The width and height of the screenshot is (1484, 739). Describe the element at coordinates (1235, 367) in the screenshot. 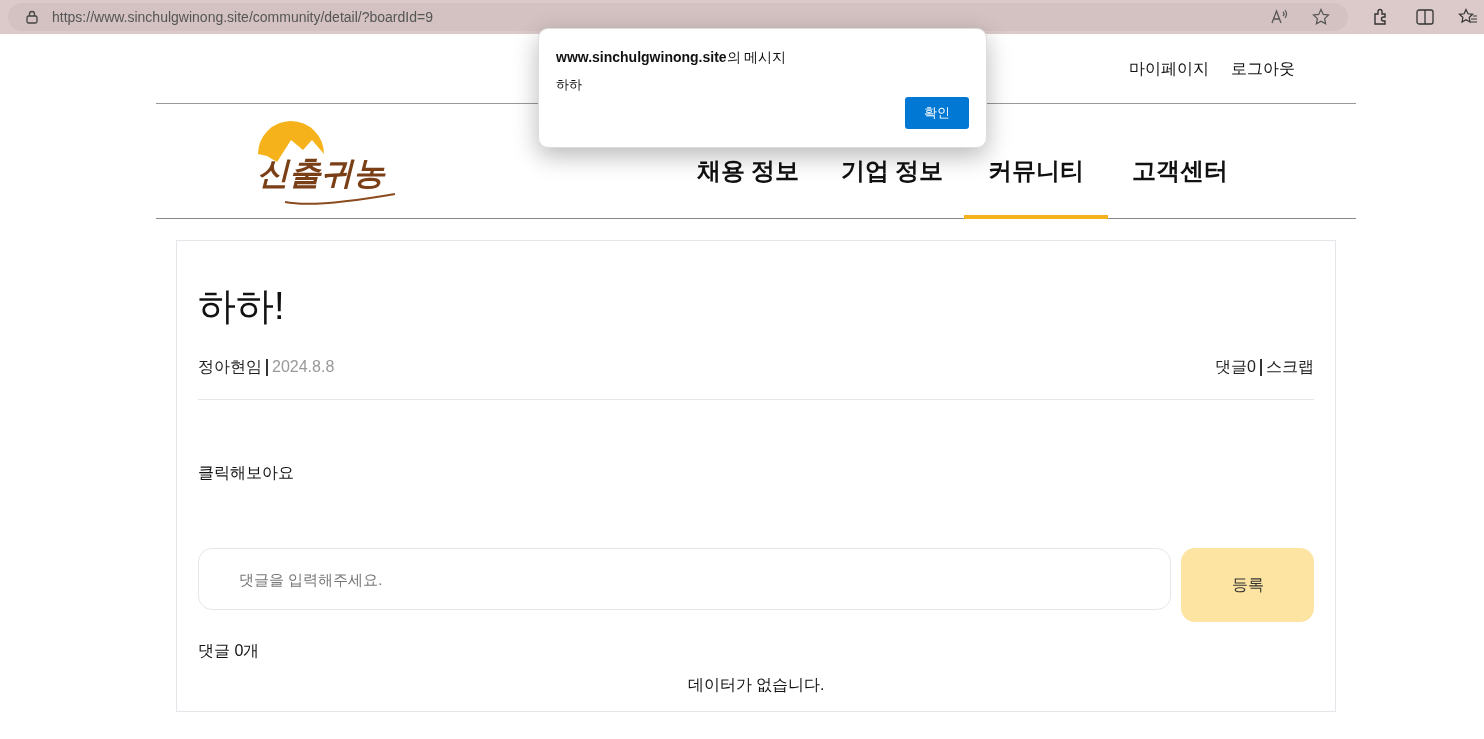

I see `comments-link: 댓글0` at that location.